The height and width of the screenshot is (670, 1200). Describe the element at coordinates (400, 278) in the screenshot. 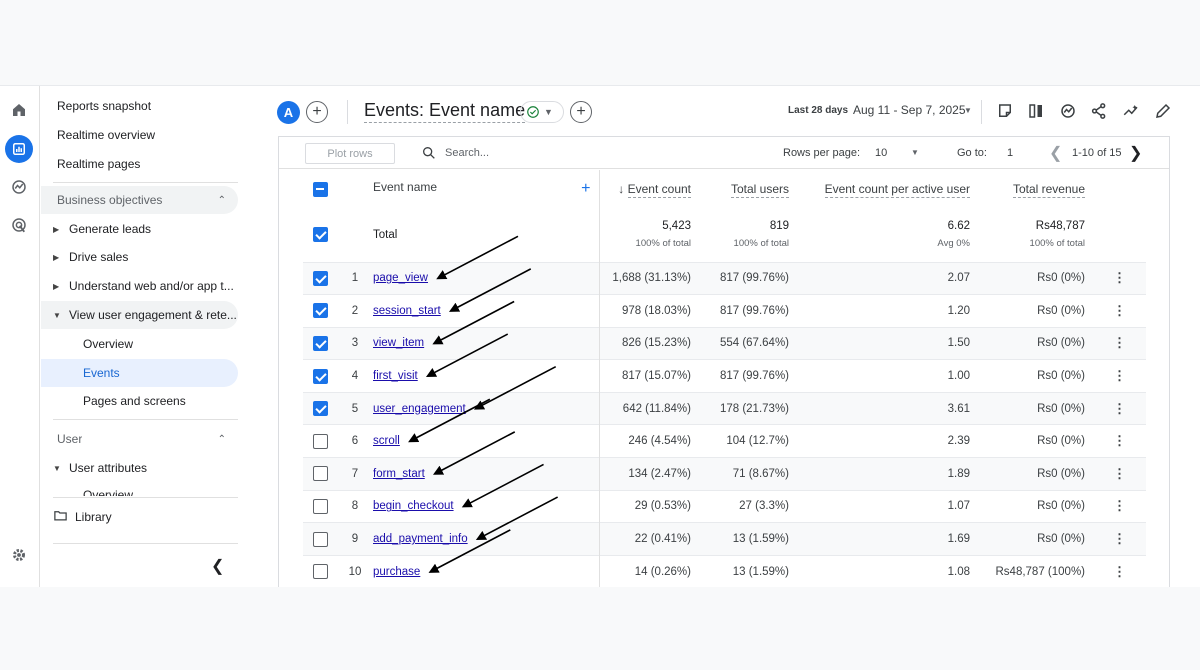

I see `event-name-link: page_view` at that location.